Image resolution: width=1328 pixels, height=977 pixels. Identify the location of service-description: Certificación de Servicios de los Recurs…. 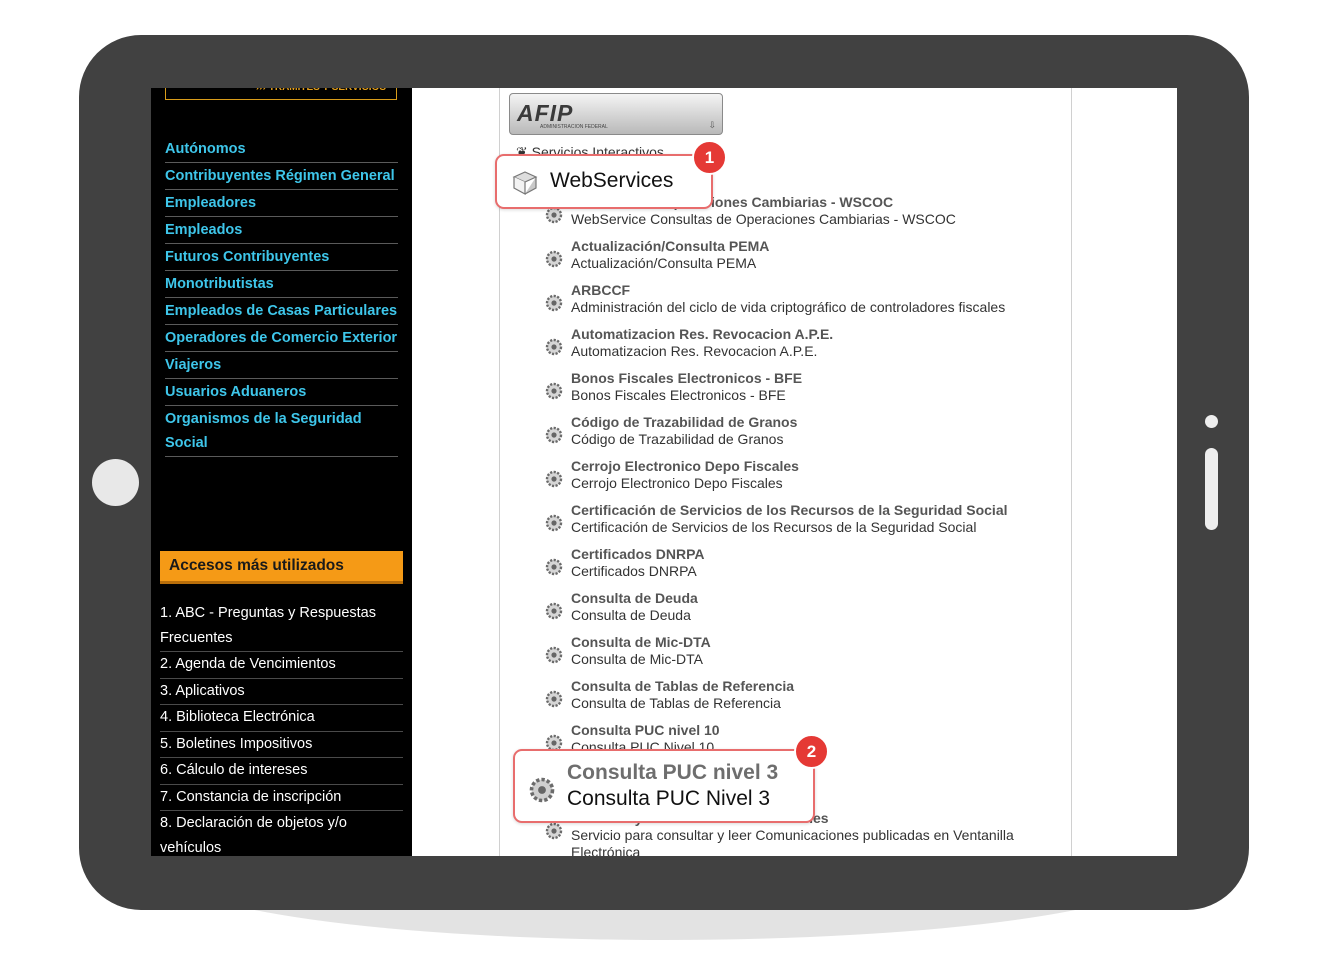
(774, 527).